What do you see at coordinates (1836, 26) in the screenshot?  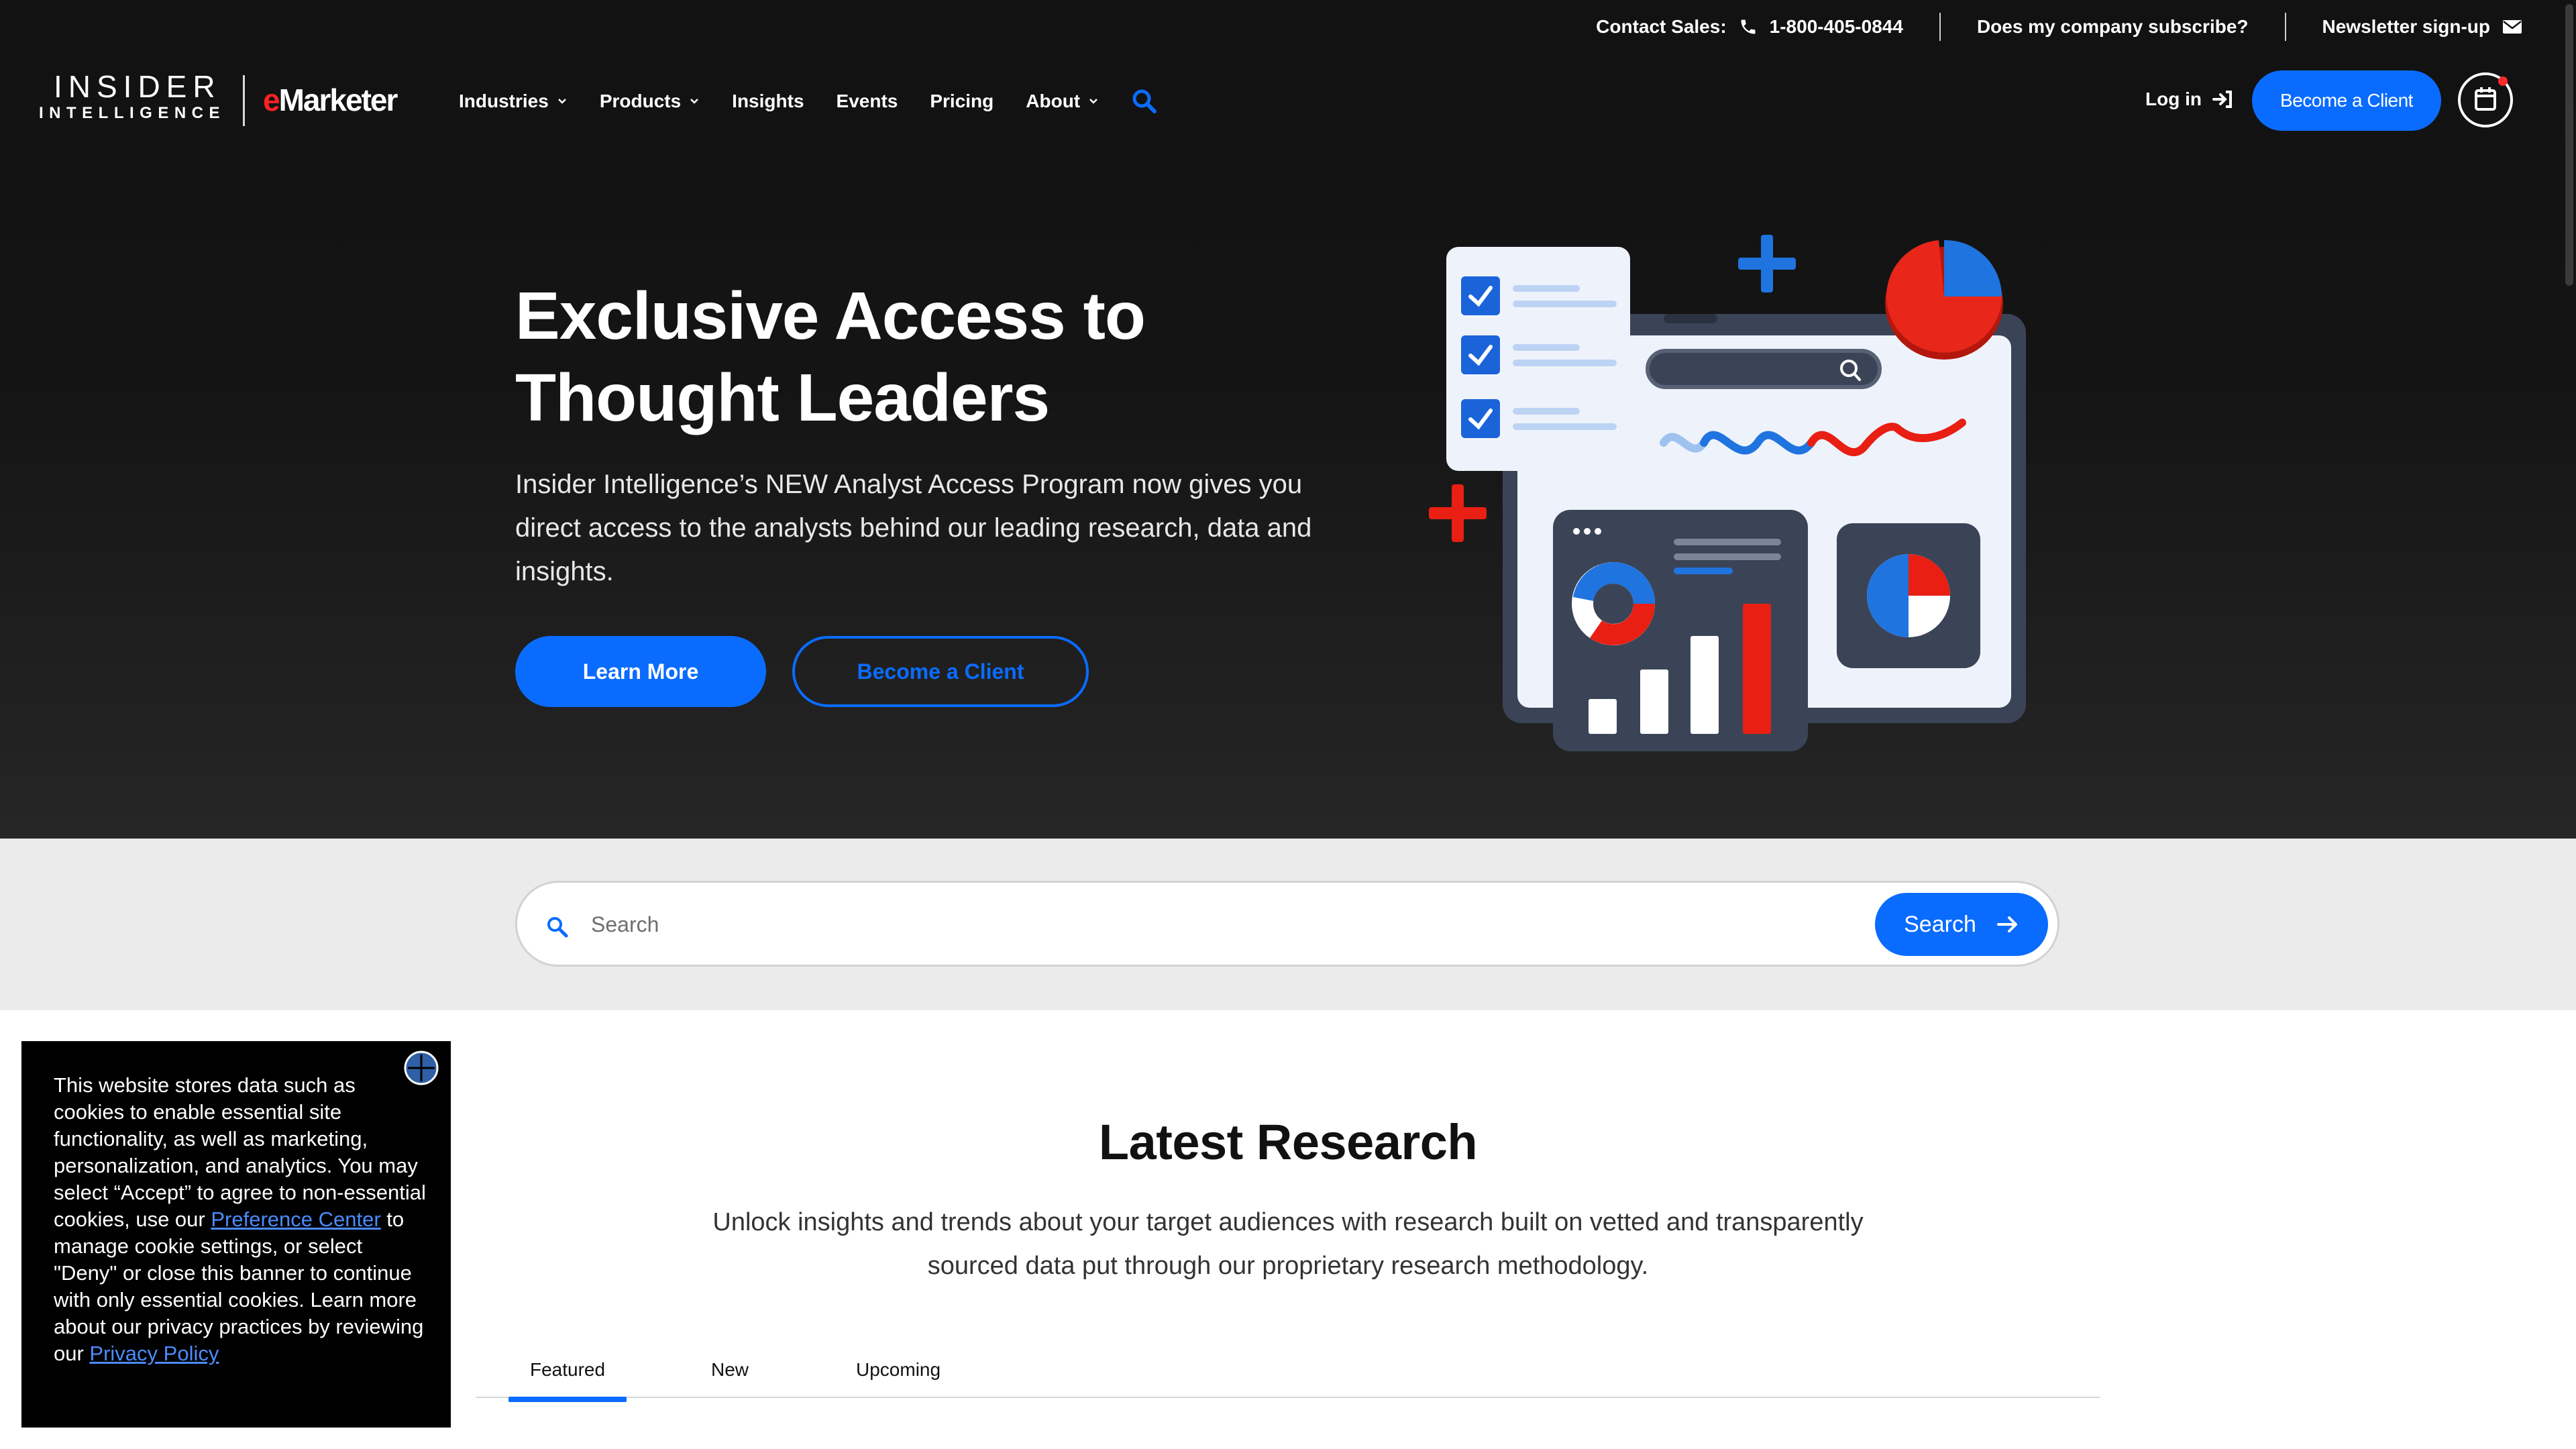 I see `contact-sales-phone: 1-800-405-0844` at bounding box center [1836, 26].